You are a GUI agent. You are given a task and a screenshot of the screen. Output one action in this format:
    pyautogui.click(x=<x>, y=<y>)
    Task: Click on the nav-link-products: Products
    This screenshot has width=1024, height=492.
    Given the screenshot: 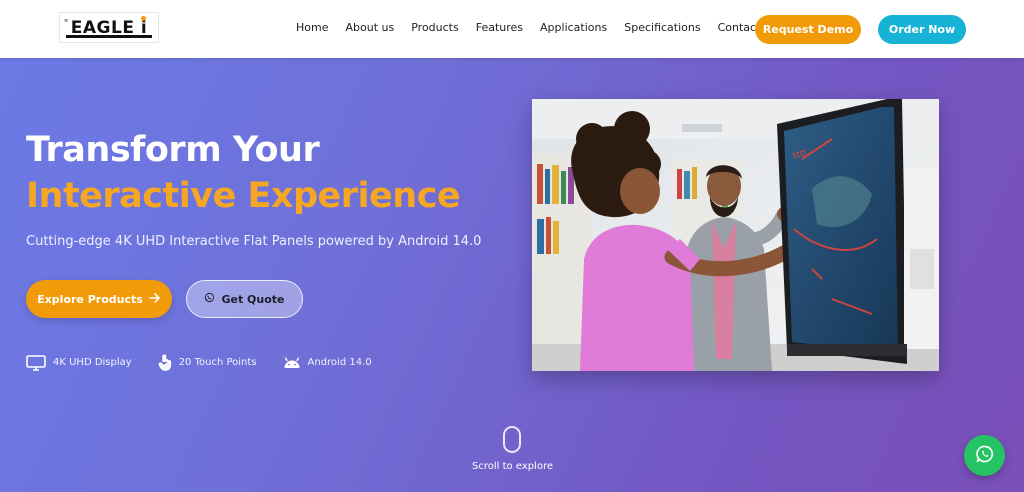 What is the action you would take?
    pyautogui.click(x=435, y=27)
    